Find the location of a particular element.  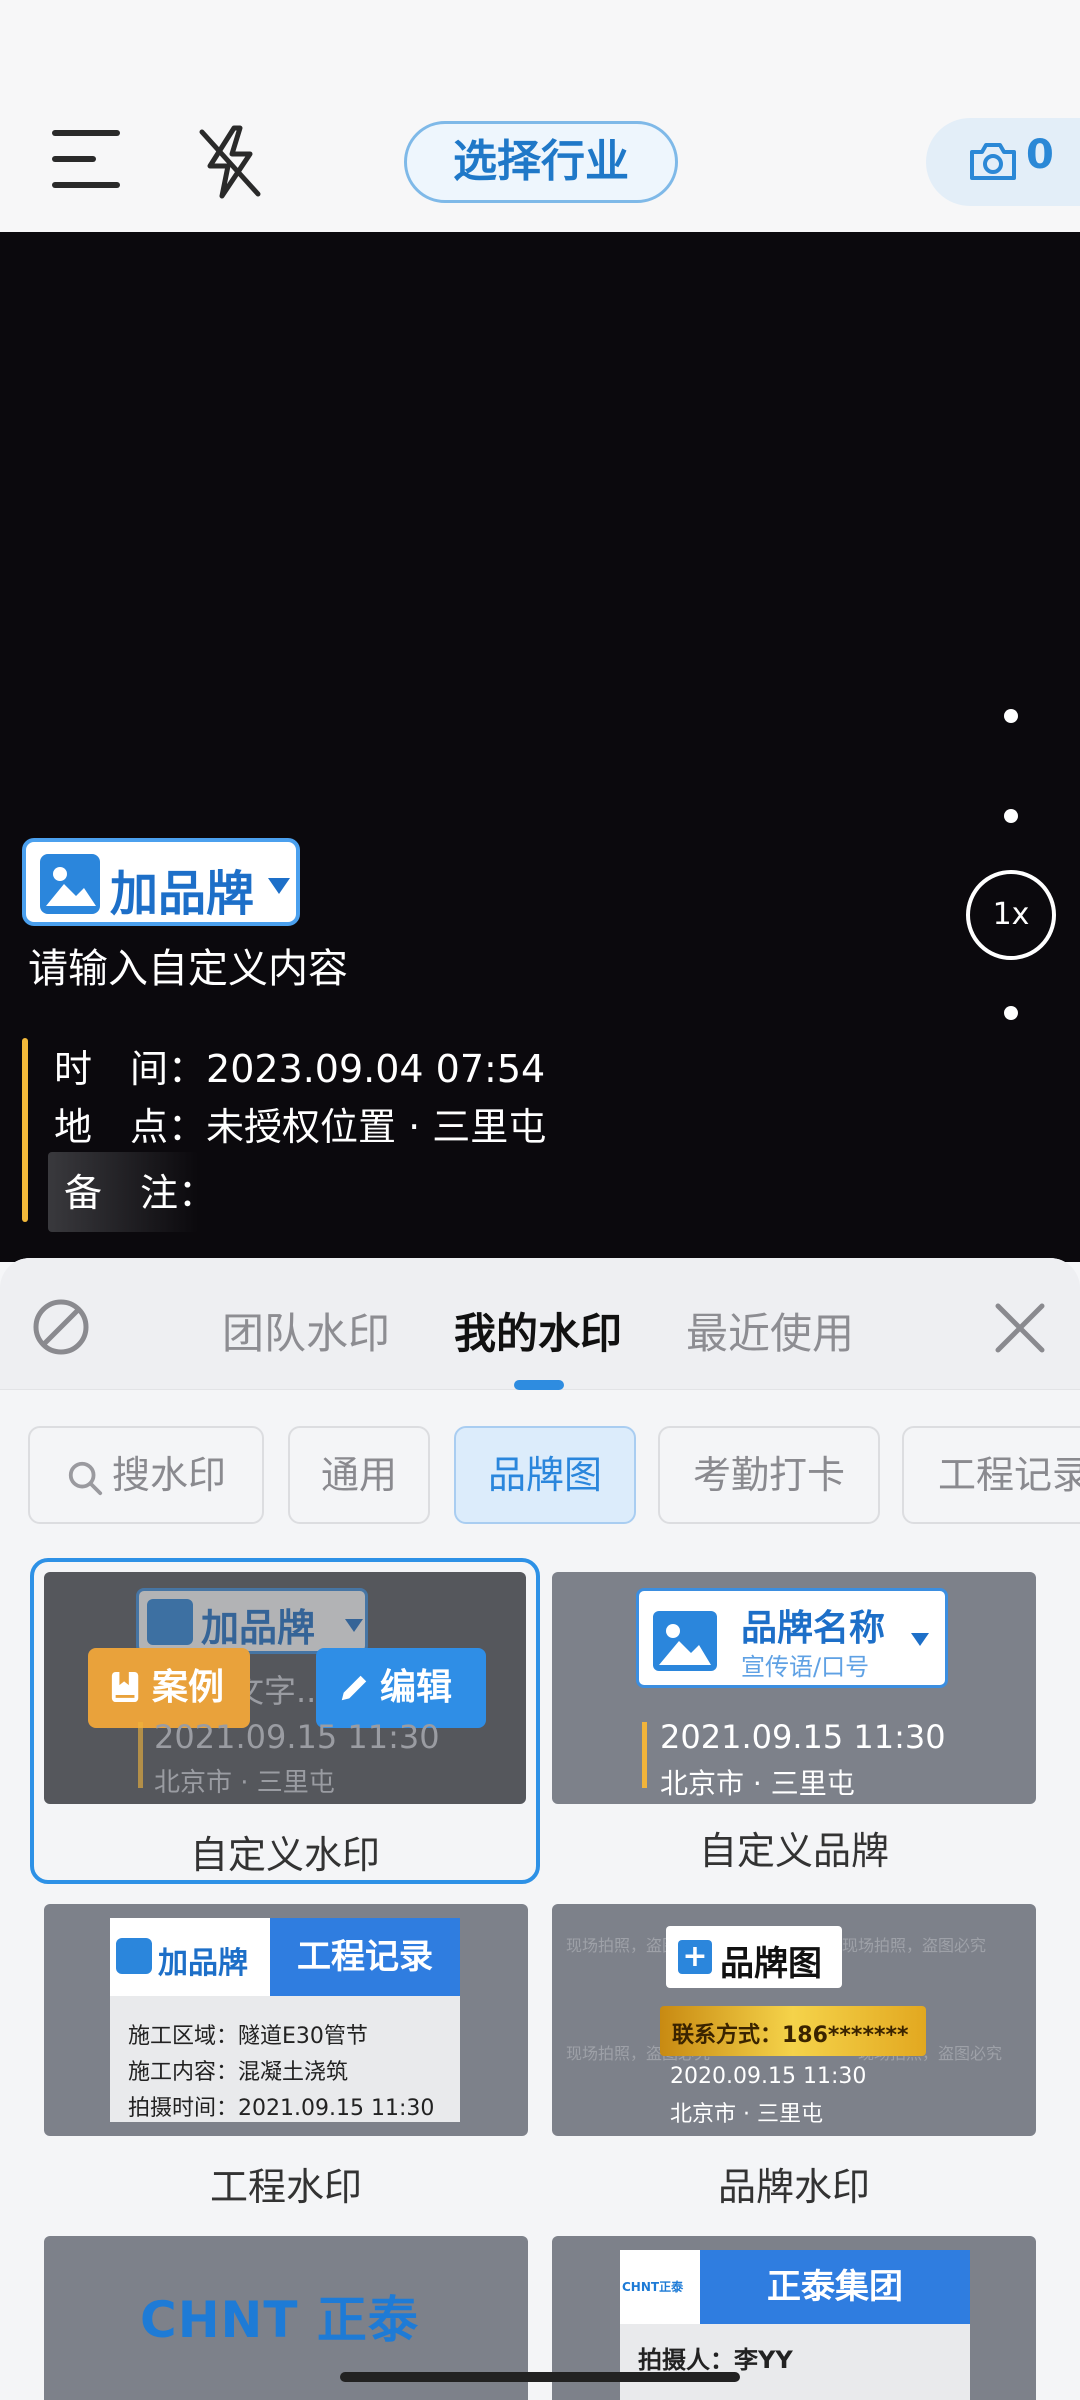

chip-general: 通用 is located at coordinates (359, 1475).